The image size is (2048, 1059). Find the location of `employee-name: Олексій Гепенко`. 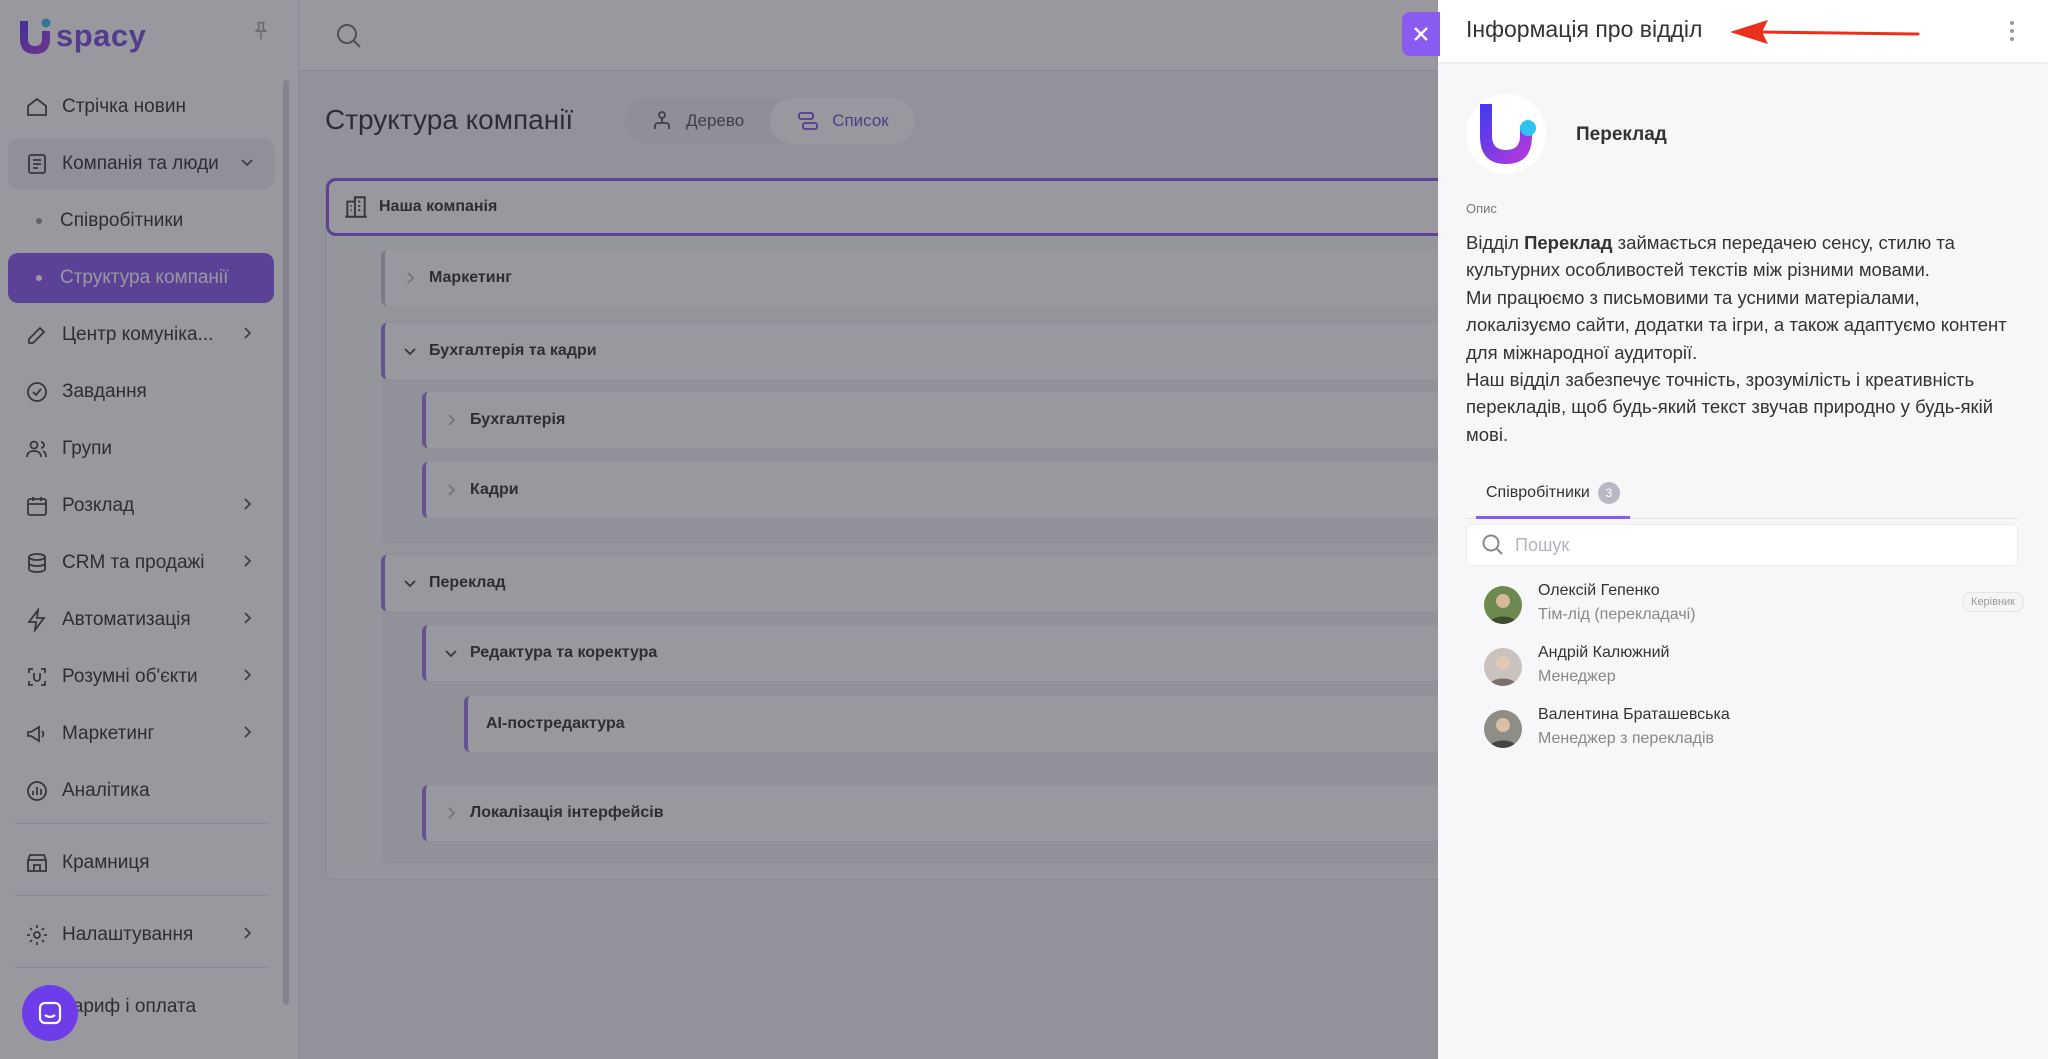

employee-name: Олексій Гепенко is located at coordinates (1599, 590).